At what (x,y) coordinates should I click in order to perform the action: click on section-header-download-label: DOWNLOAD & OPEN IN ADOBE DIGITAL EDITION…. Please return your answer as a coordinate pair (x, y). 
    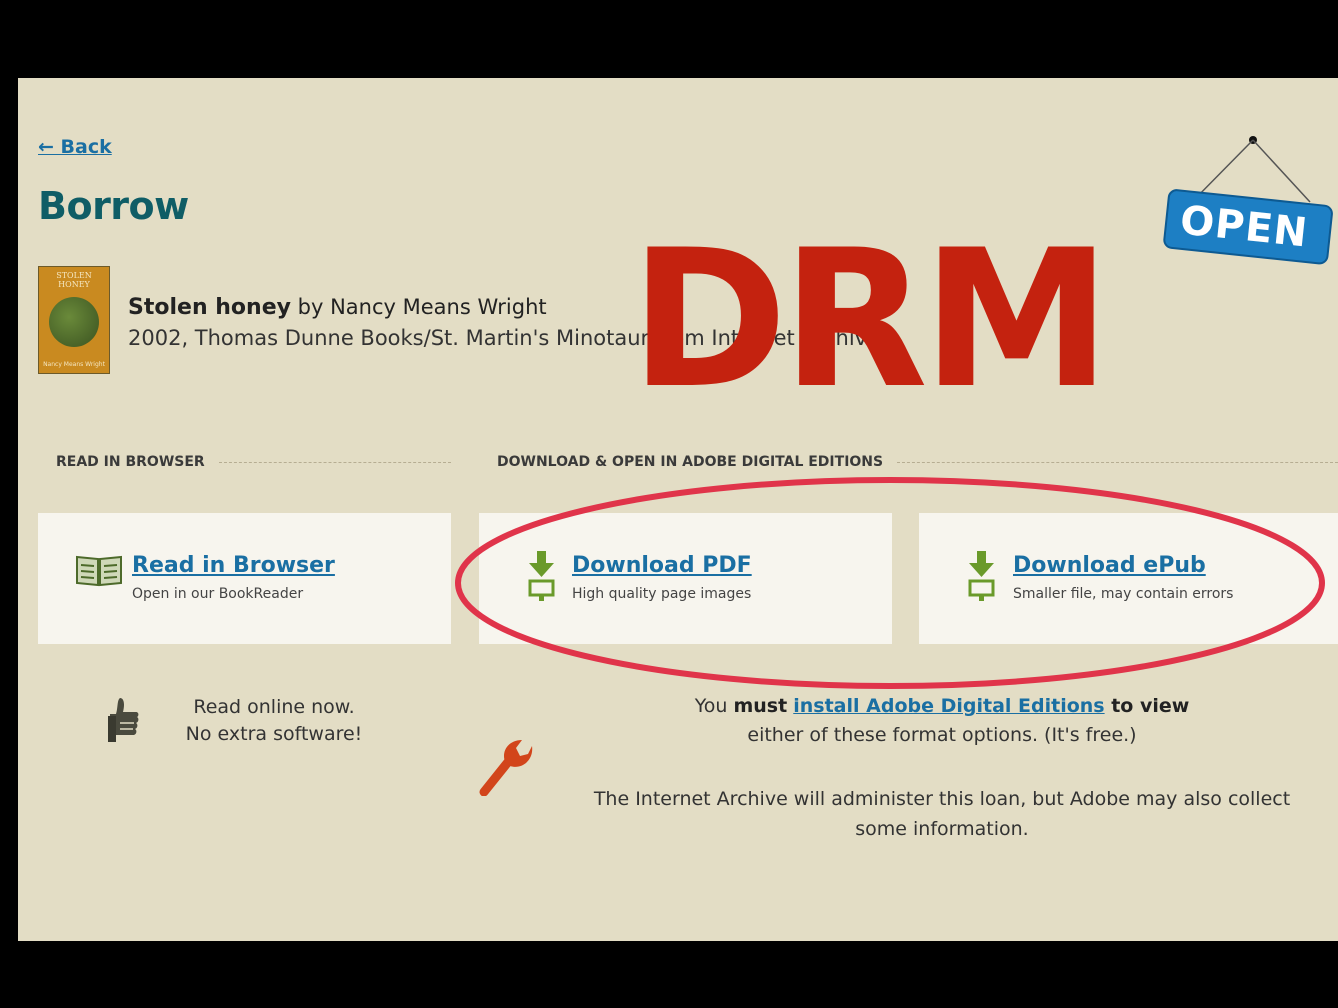
    Looking at the image, I should click on (690, 462).